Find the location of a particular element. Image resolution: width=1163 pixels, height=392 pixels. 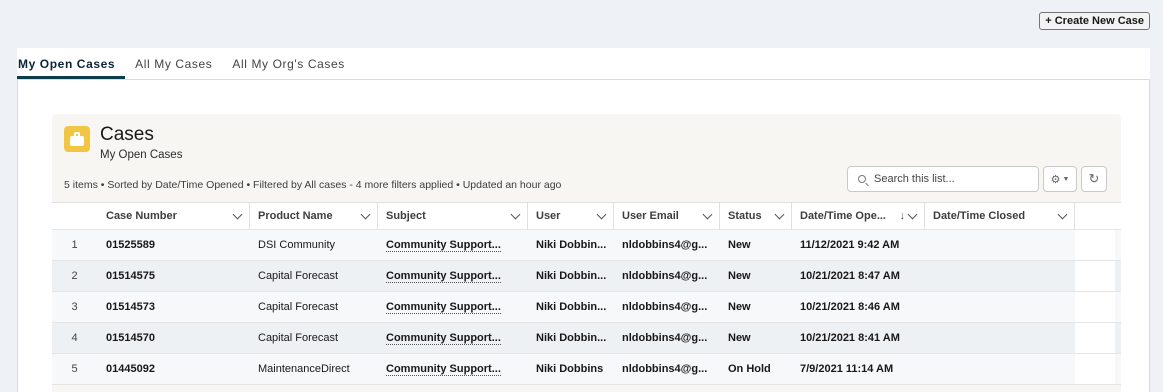

sort-descending-icon: ↓ is located at coordinates (902, 216).